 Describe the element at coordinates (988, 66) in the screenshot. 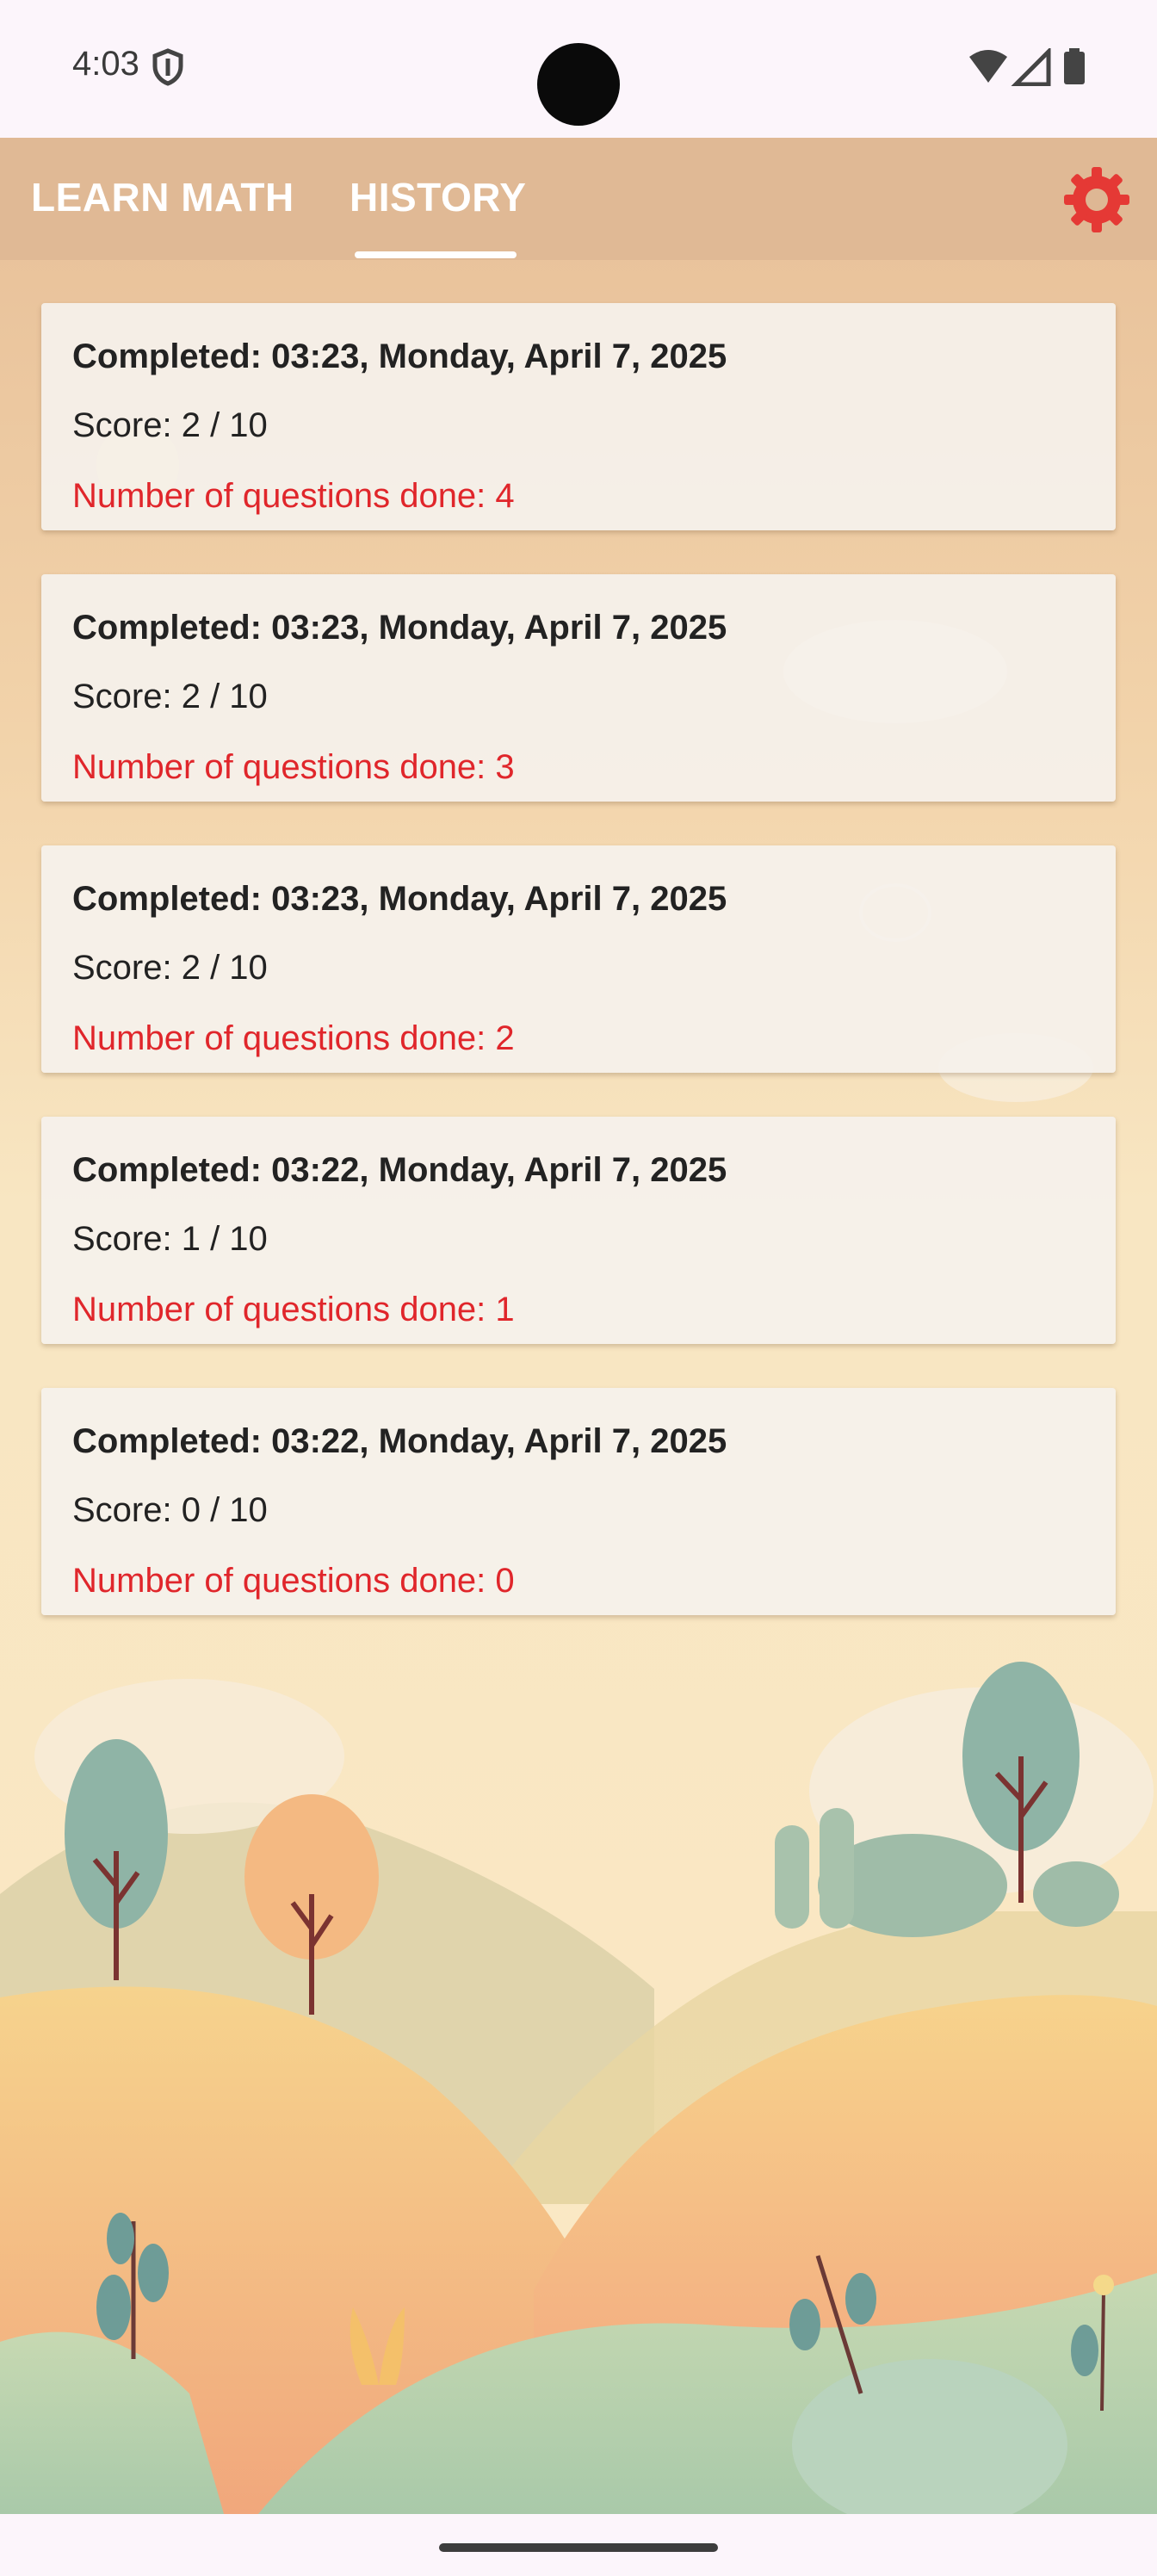

I see `wifi-icon` at that location.